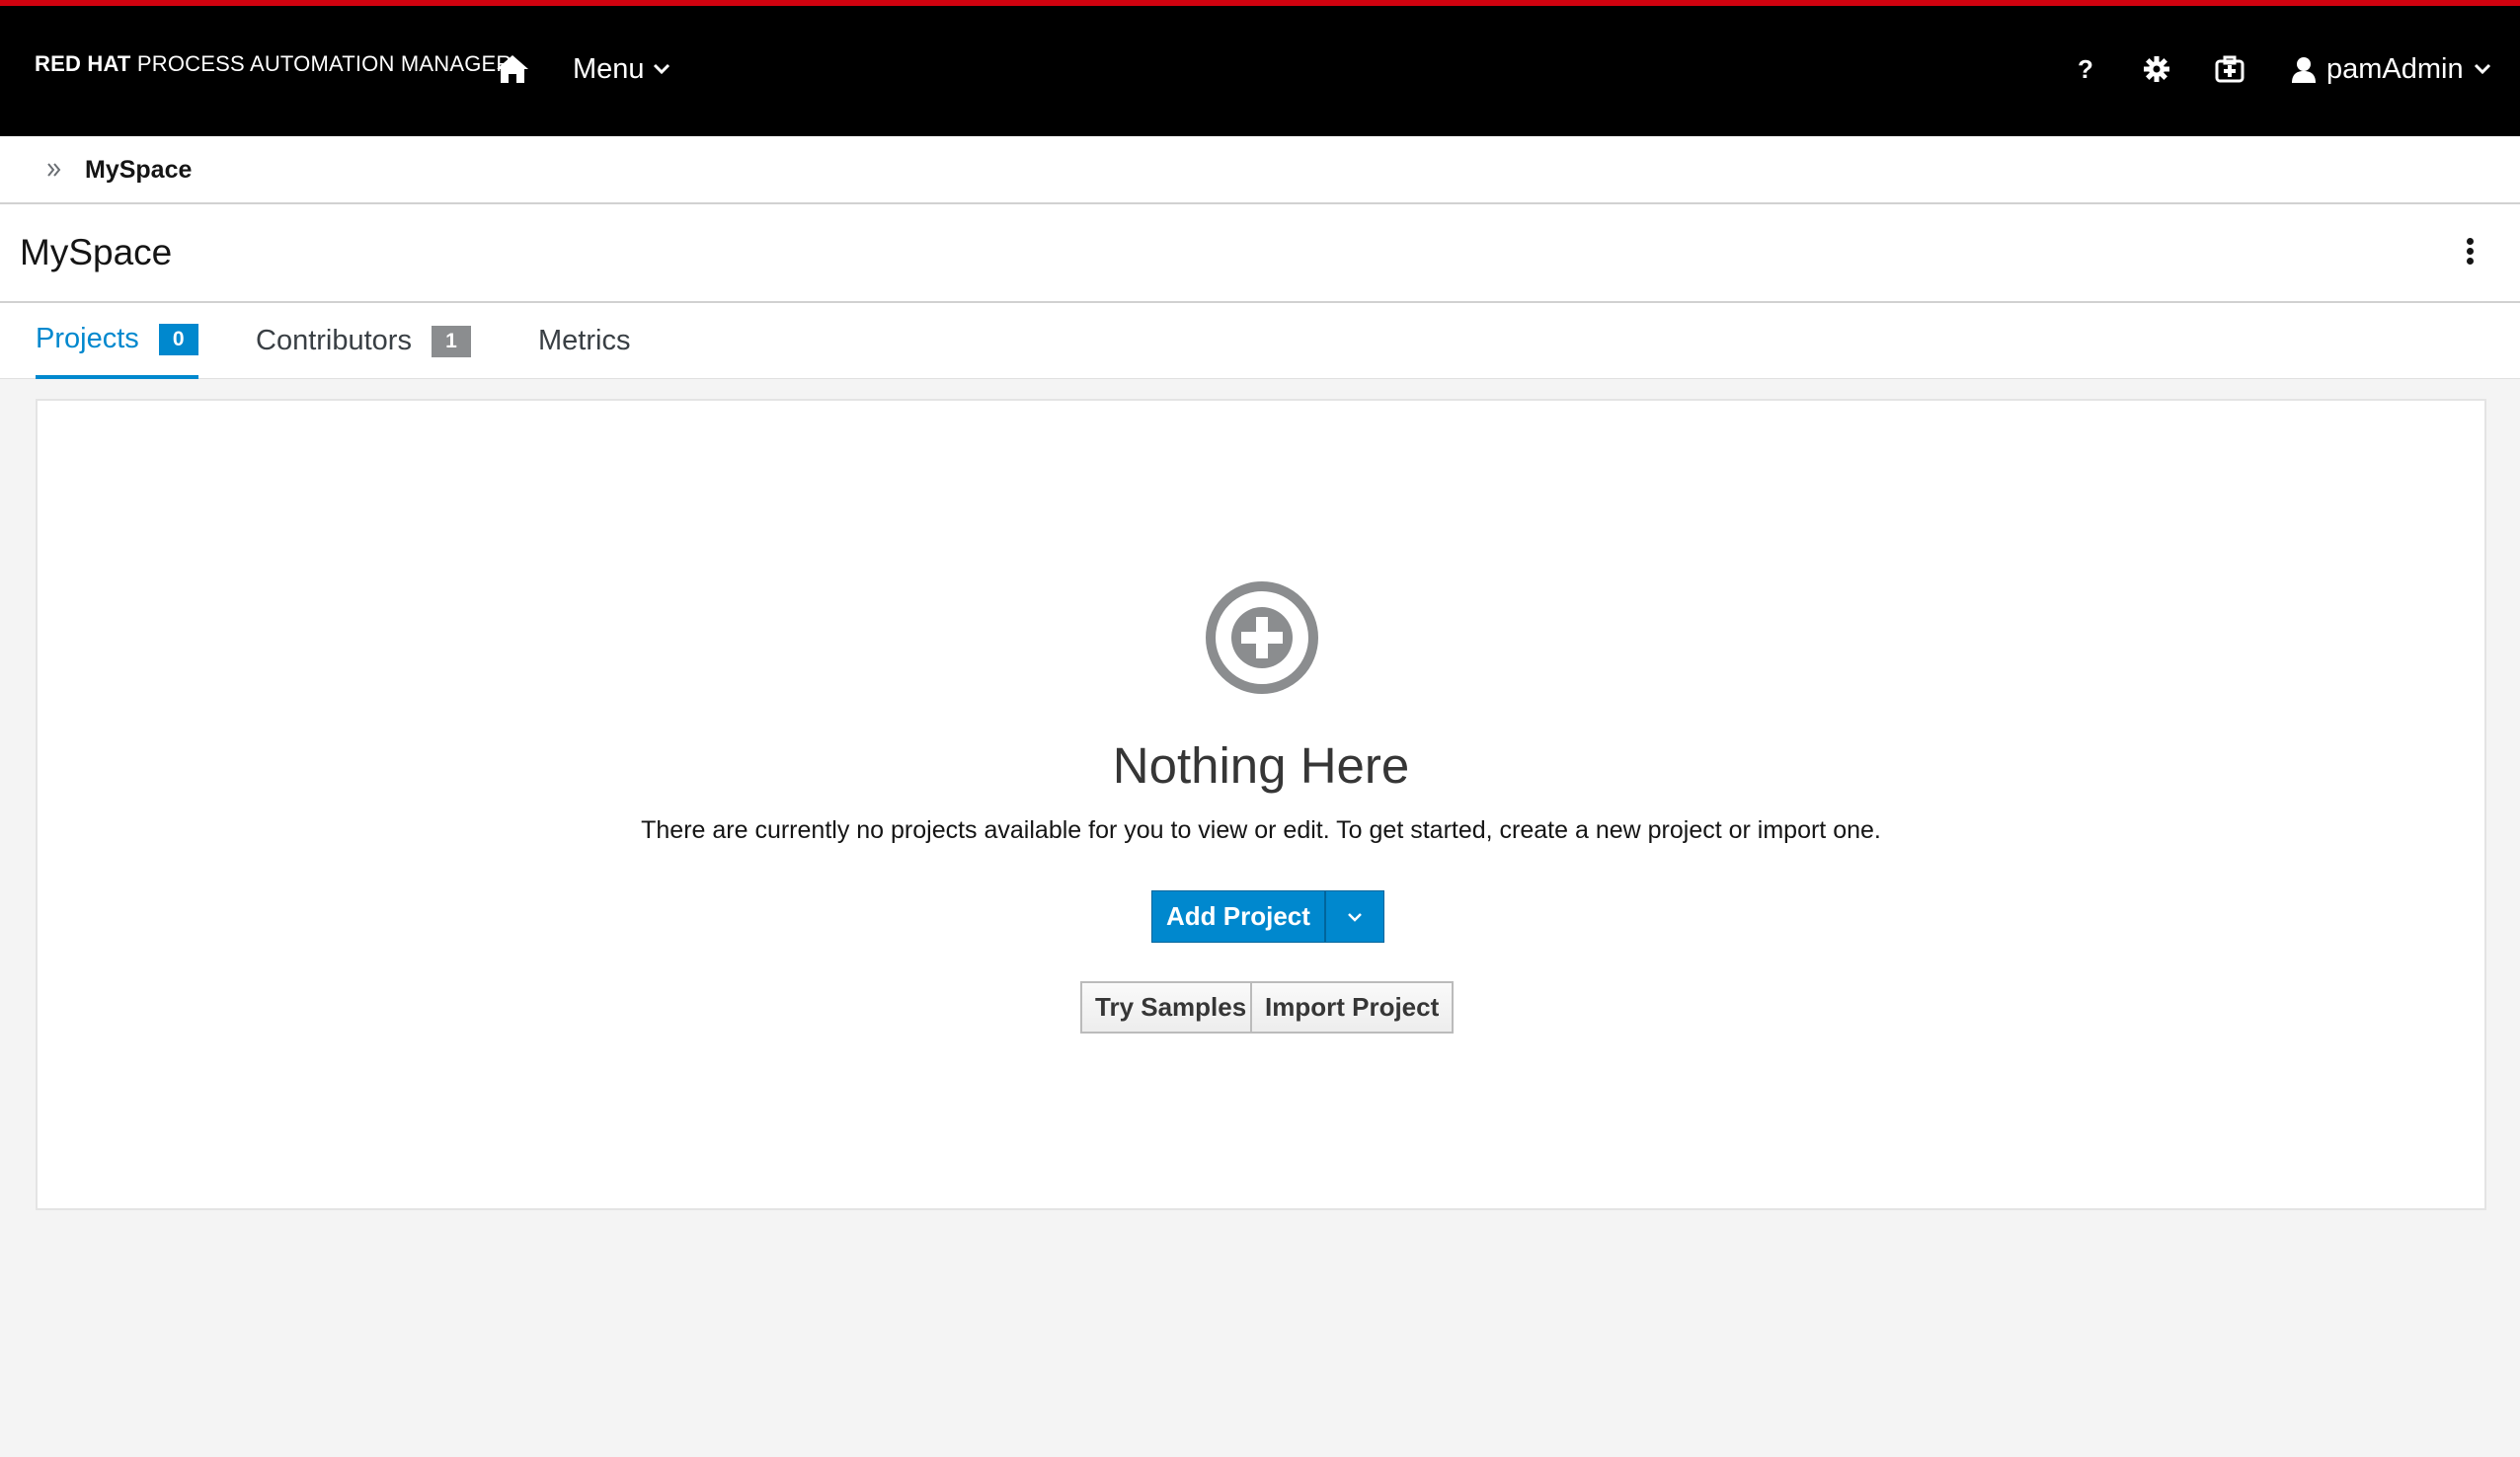  I want to click on tab-metrics: Metrics, so click(584, 341).